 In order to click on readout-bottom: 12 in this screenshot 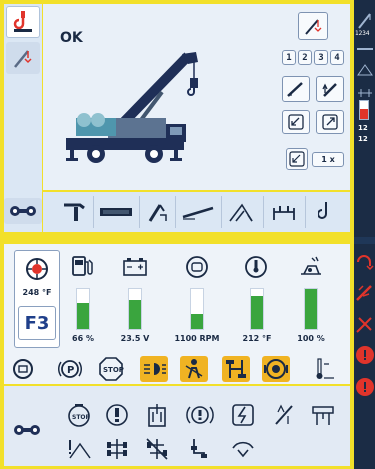, I will do `click(363, 139)`.